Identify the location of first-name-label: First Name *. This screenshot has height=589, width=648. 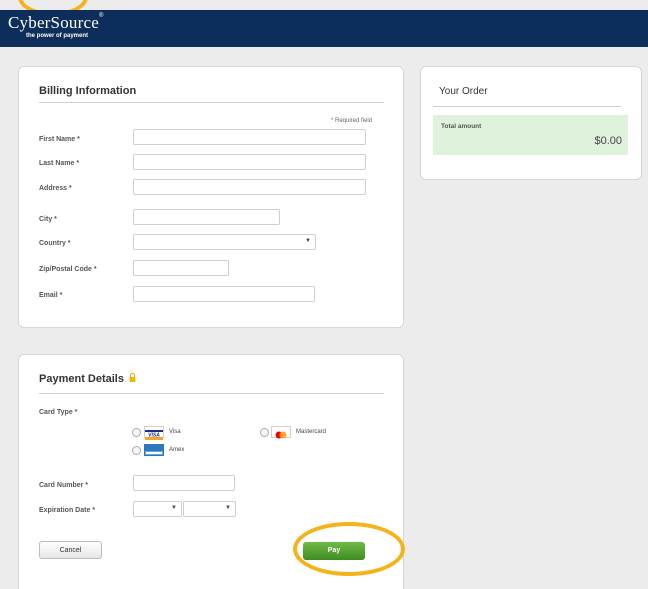
(59, 139).